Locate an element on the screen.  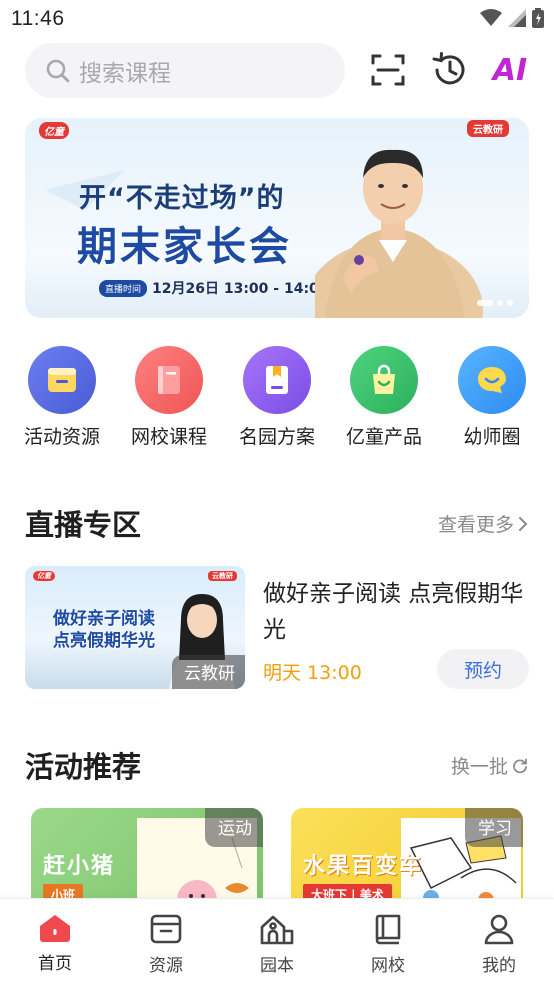
nav-tab-online-school: 网校 is located at coordinates (388, 944).